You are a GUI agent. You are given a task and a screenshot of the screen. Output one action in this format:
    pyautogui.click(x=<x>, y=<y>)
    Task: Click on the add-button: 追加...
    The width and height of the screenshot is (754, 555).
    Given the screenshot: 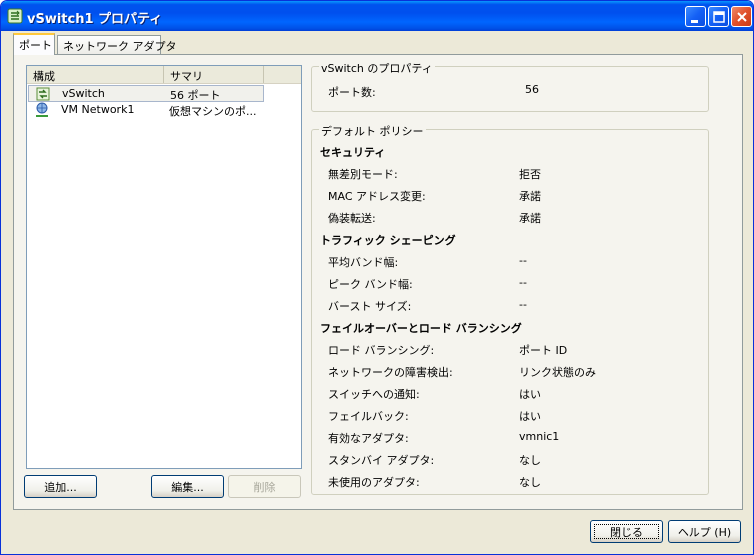 What is the action you would take?
    pyautogui.click(x=60, y=486)
    